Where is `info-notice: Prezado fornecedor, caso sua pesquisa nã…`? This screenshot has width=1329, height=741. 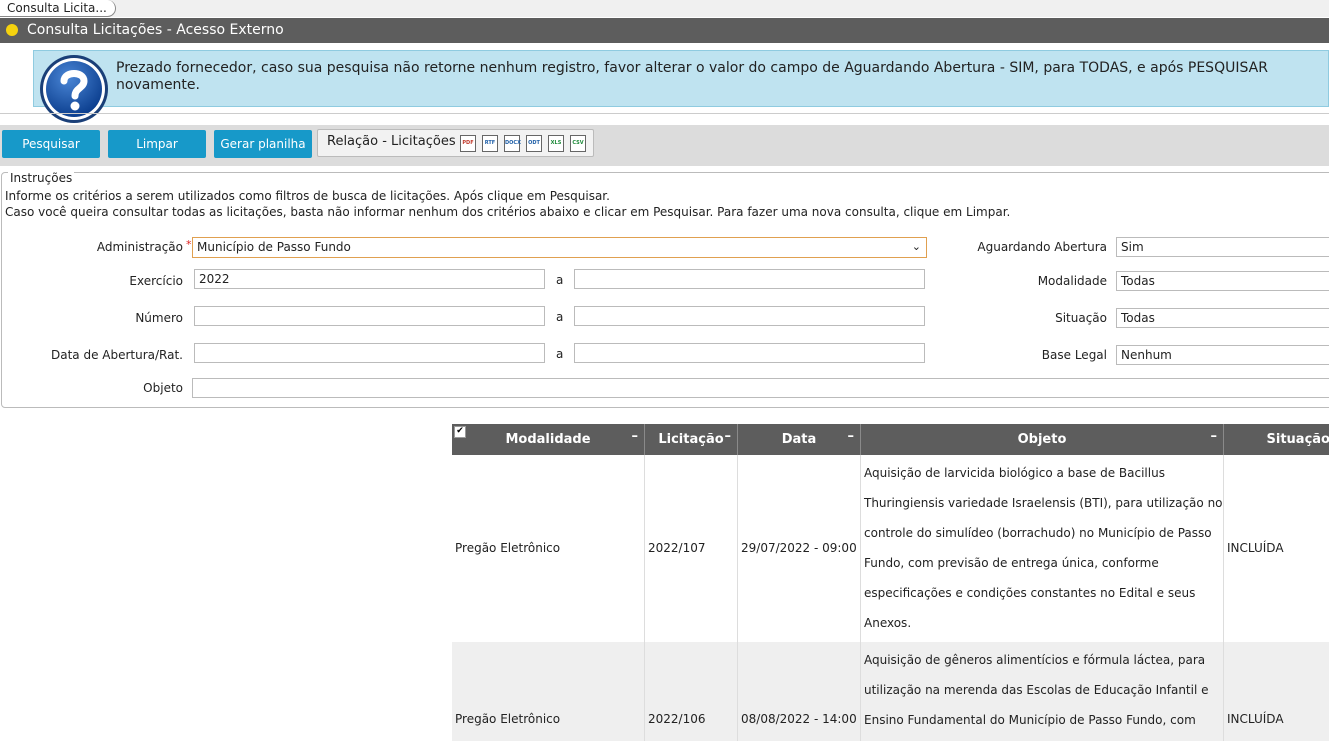 info-notice: Prezado fornecedor, caso sua pesquisa nã… is located at coordinates (681, 78).